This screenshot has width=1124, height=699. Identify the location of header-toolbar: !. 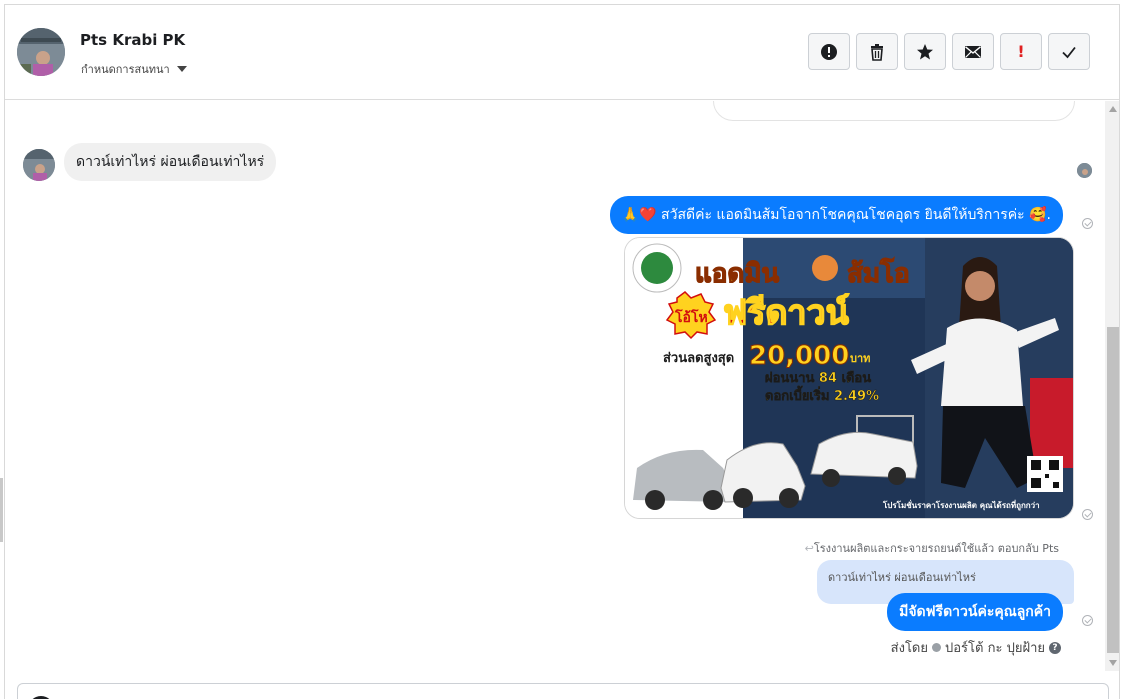
(949, 51).